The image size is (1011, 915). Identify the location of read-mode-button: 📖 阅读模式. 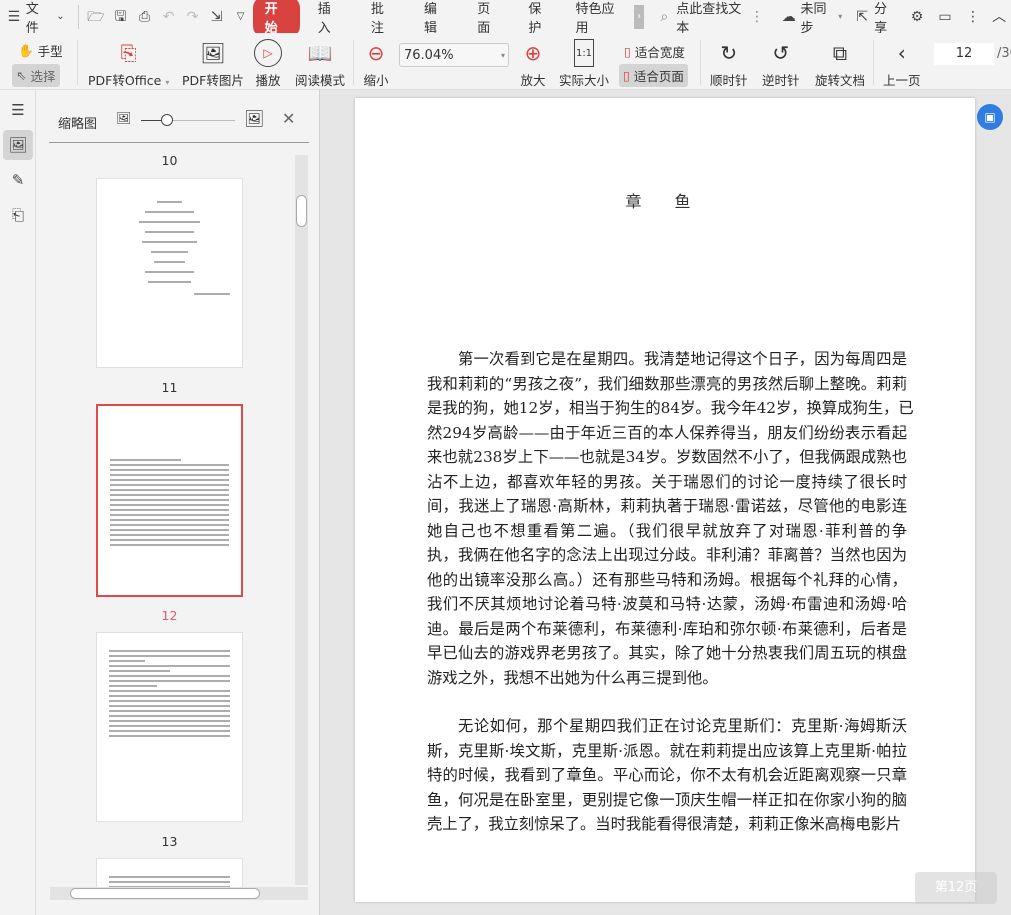
(320, 64).